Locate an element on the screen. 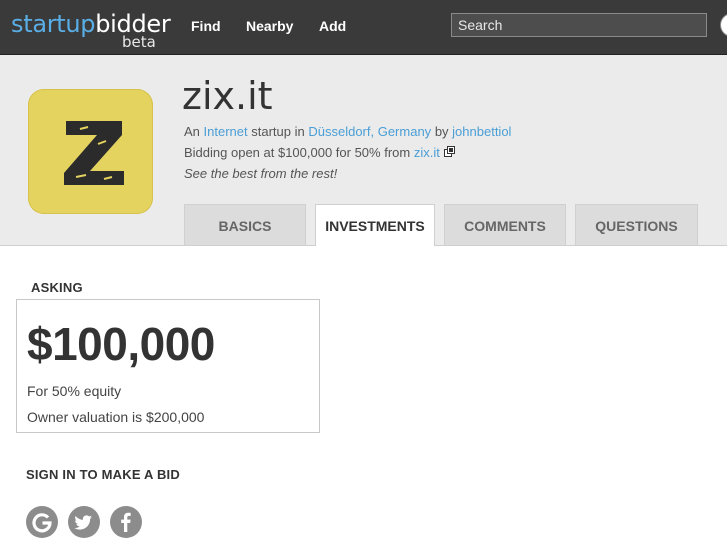  summary-by: by is located at coordinates (441, 131).